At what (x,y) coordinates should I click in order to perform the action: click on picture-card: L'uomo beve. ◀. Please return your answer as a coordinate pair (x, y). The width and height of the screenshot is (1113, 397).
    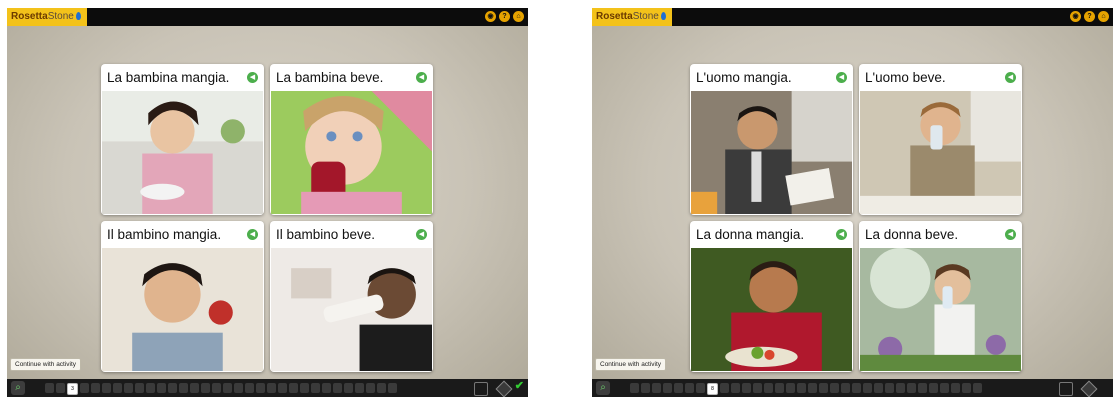
    Looking at the image, I should click on (940, 139).